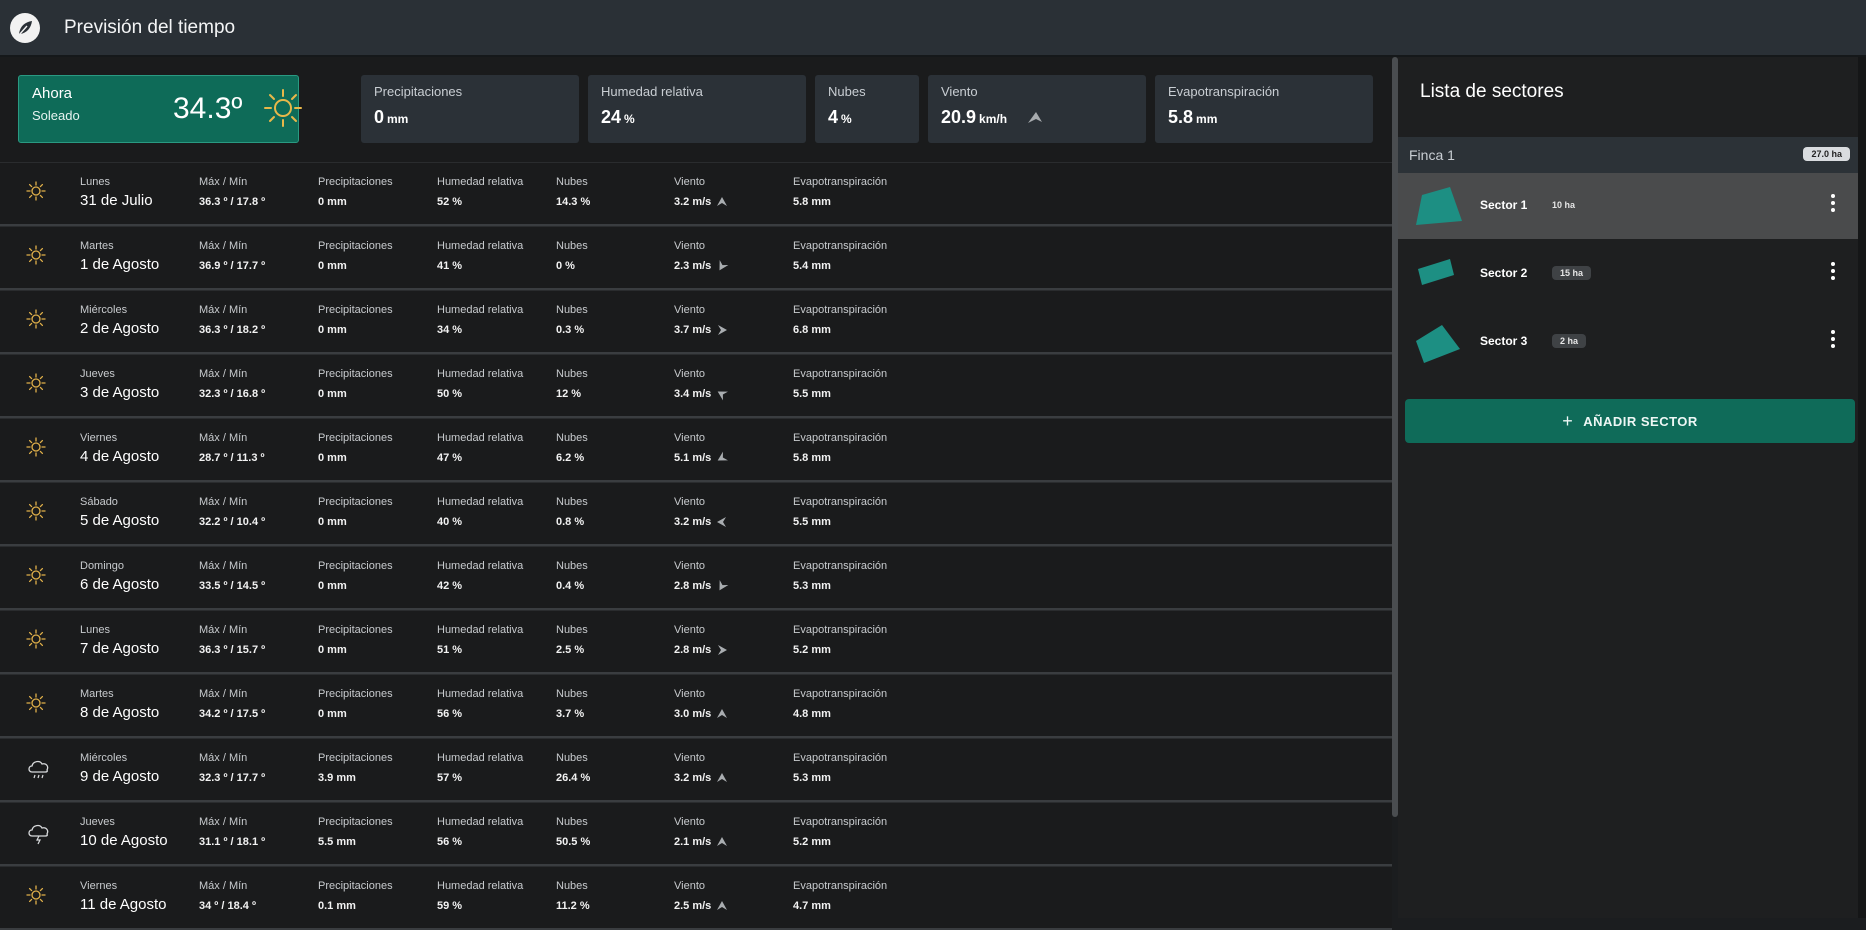 This screenshot has height=930, width=1866. I want to click on wind-value: 3.7 m/s, so click(693, 330).